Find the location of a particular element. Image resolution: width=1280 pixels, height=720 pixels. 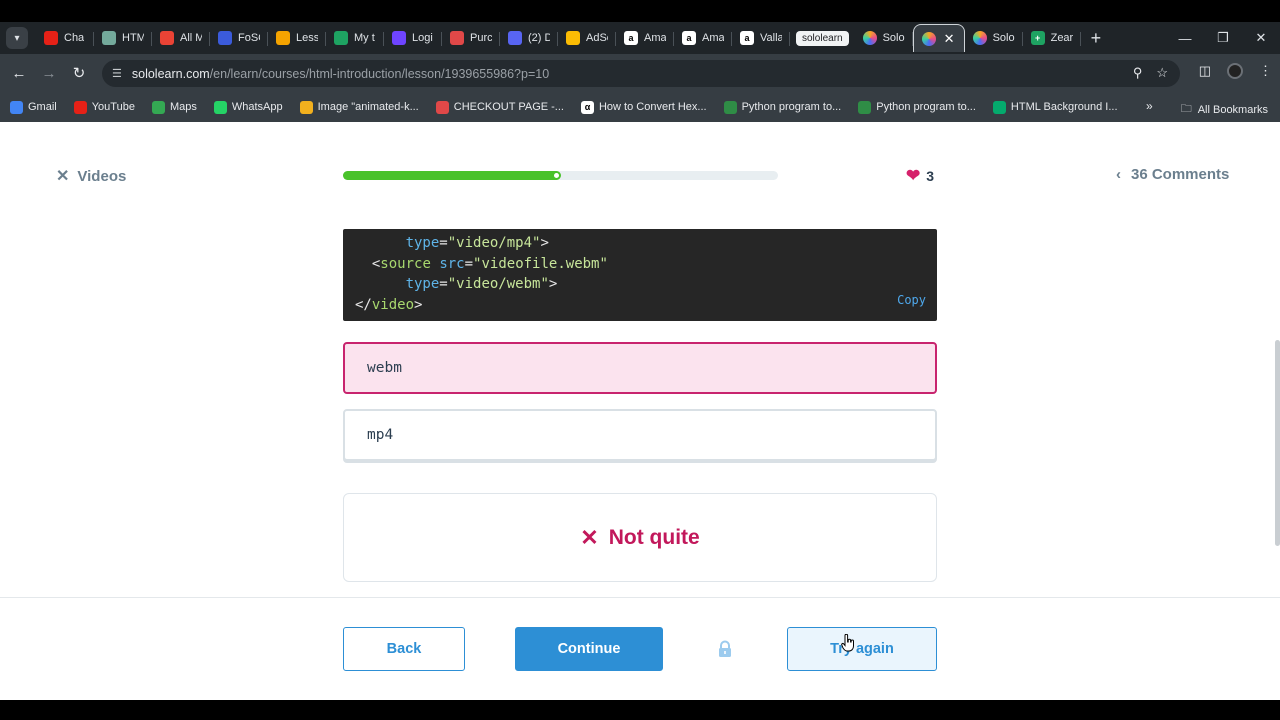

answer-option-selected: webm is located at coordinates (640, 368).